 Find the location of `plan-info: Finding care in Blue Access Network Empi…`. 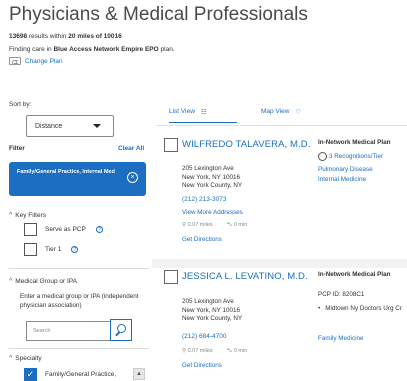

plan-info: Finding care in Blue Access Network Empi… is located at coordinates (92, 49).